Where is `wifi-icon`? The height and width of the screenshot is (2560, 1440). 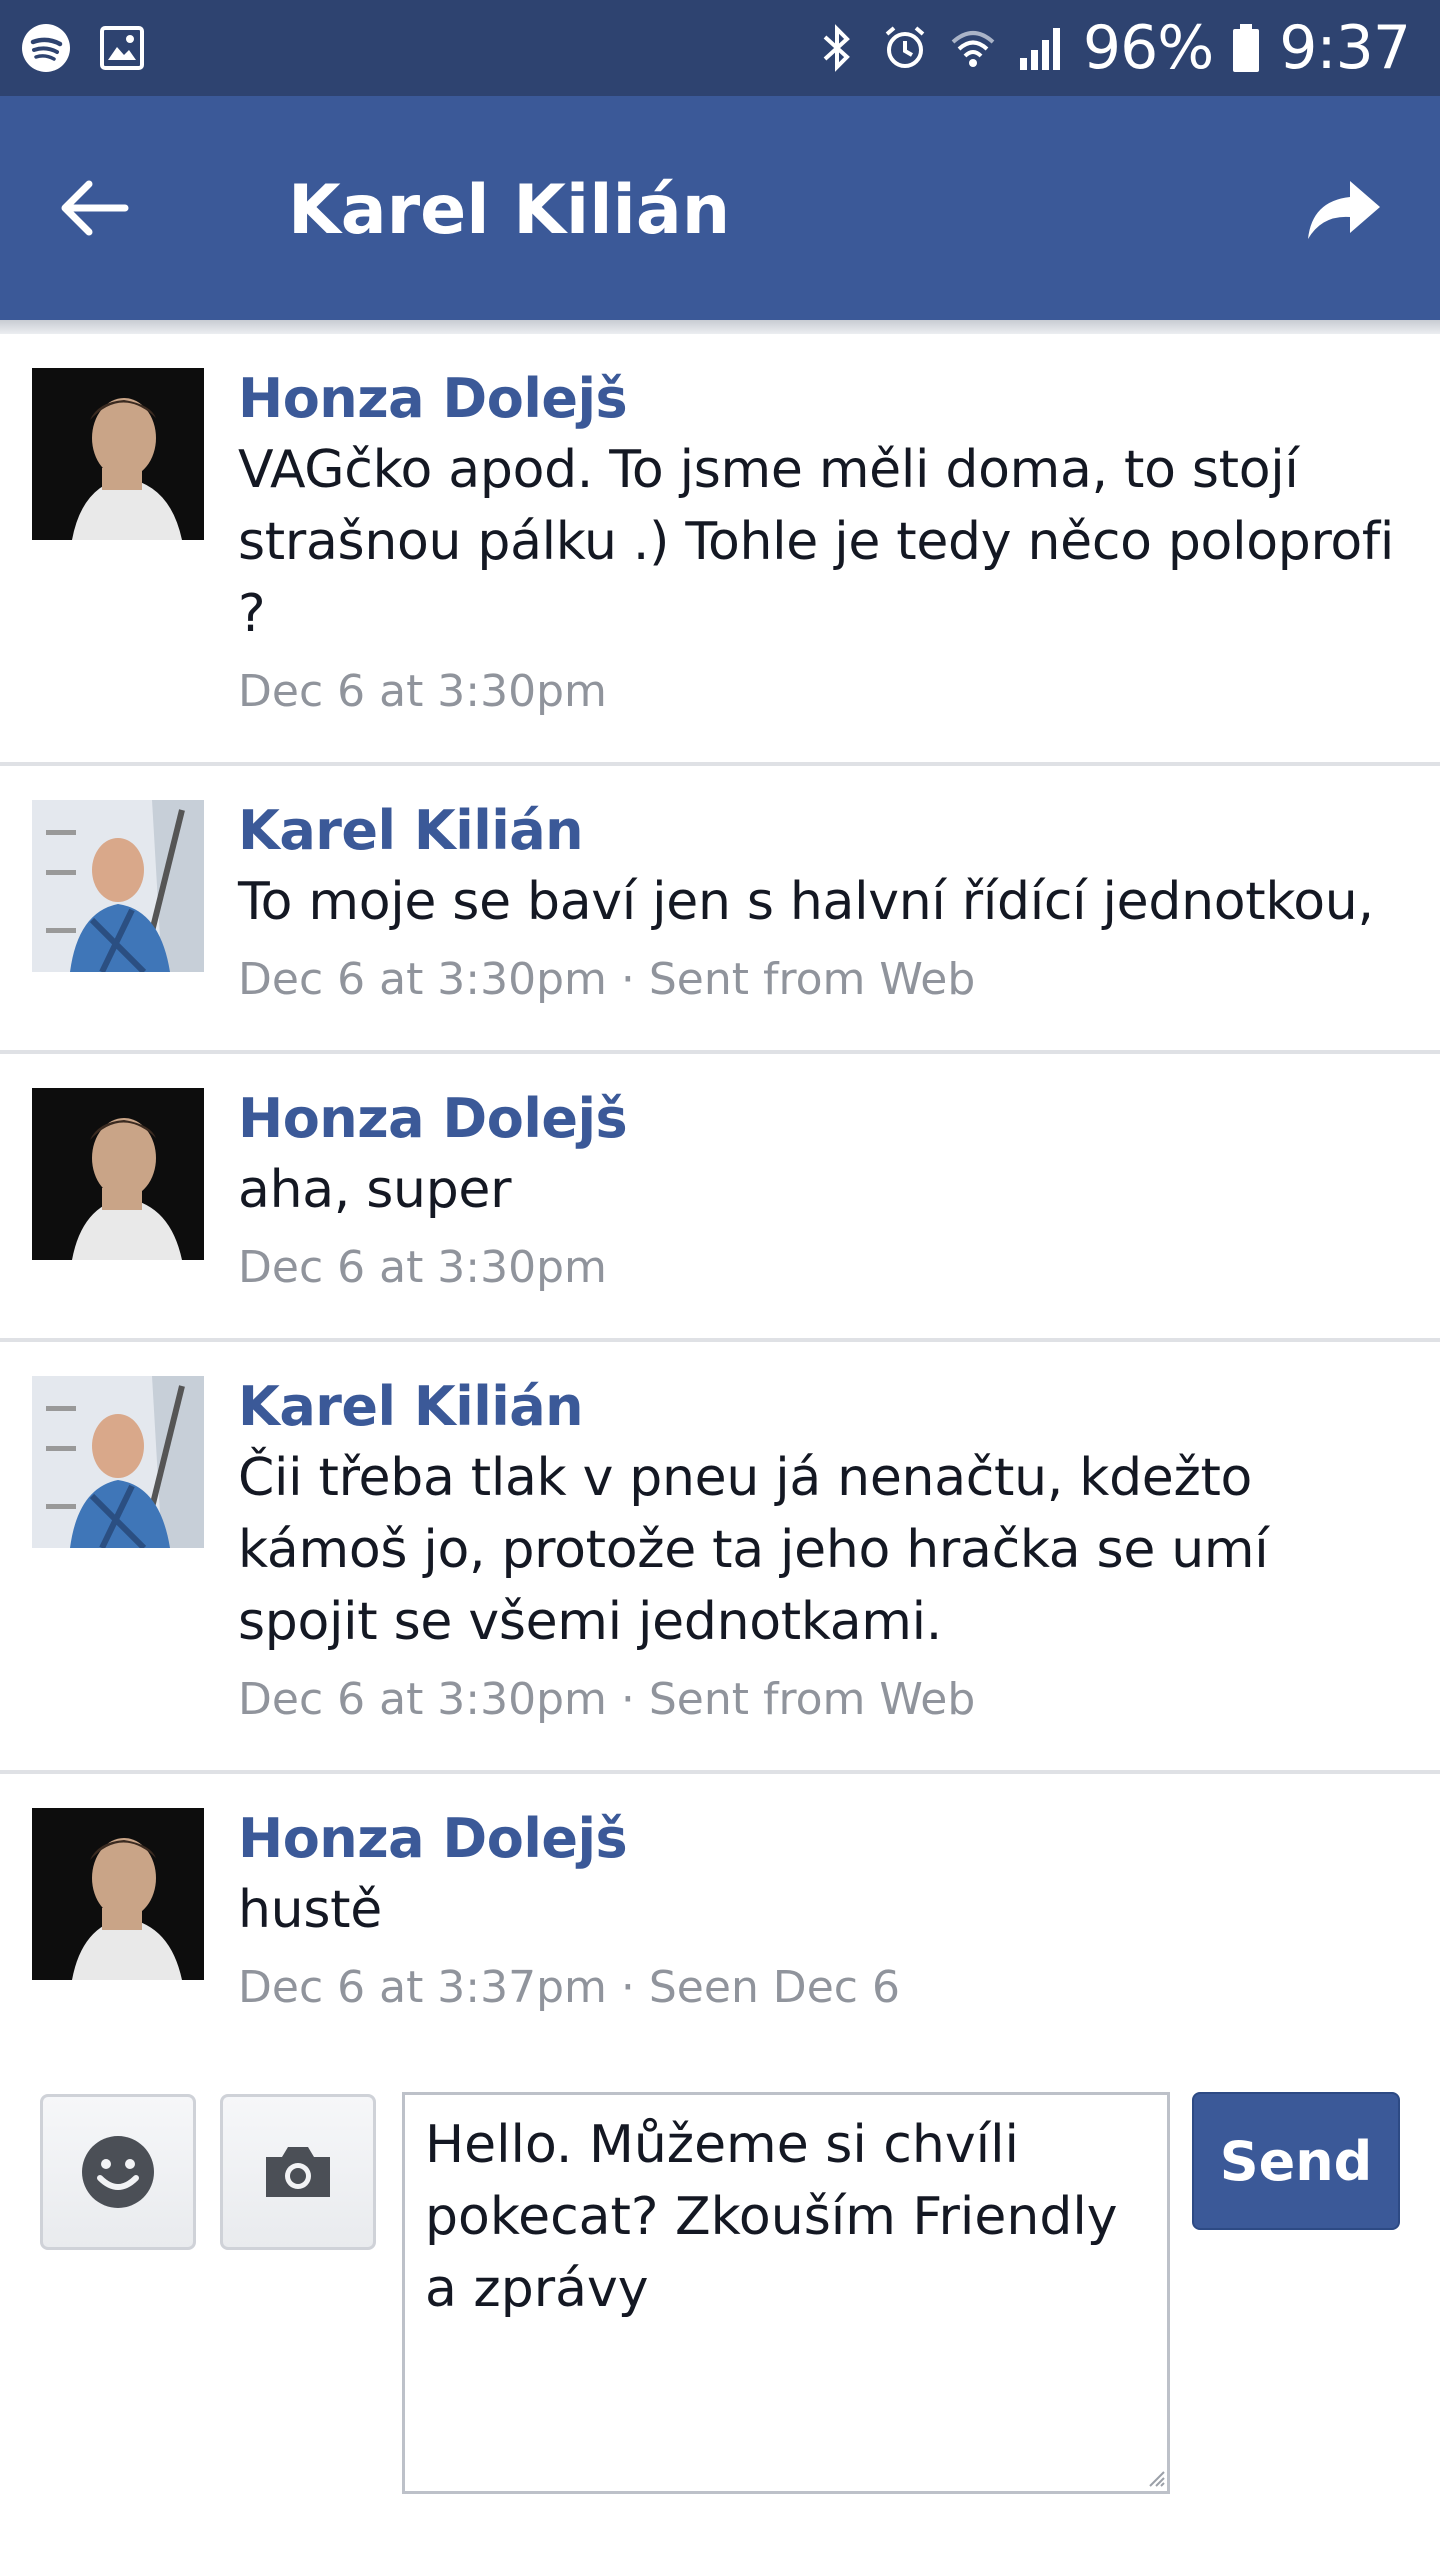 wifi-icon is located at coordinates (973, 48).